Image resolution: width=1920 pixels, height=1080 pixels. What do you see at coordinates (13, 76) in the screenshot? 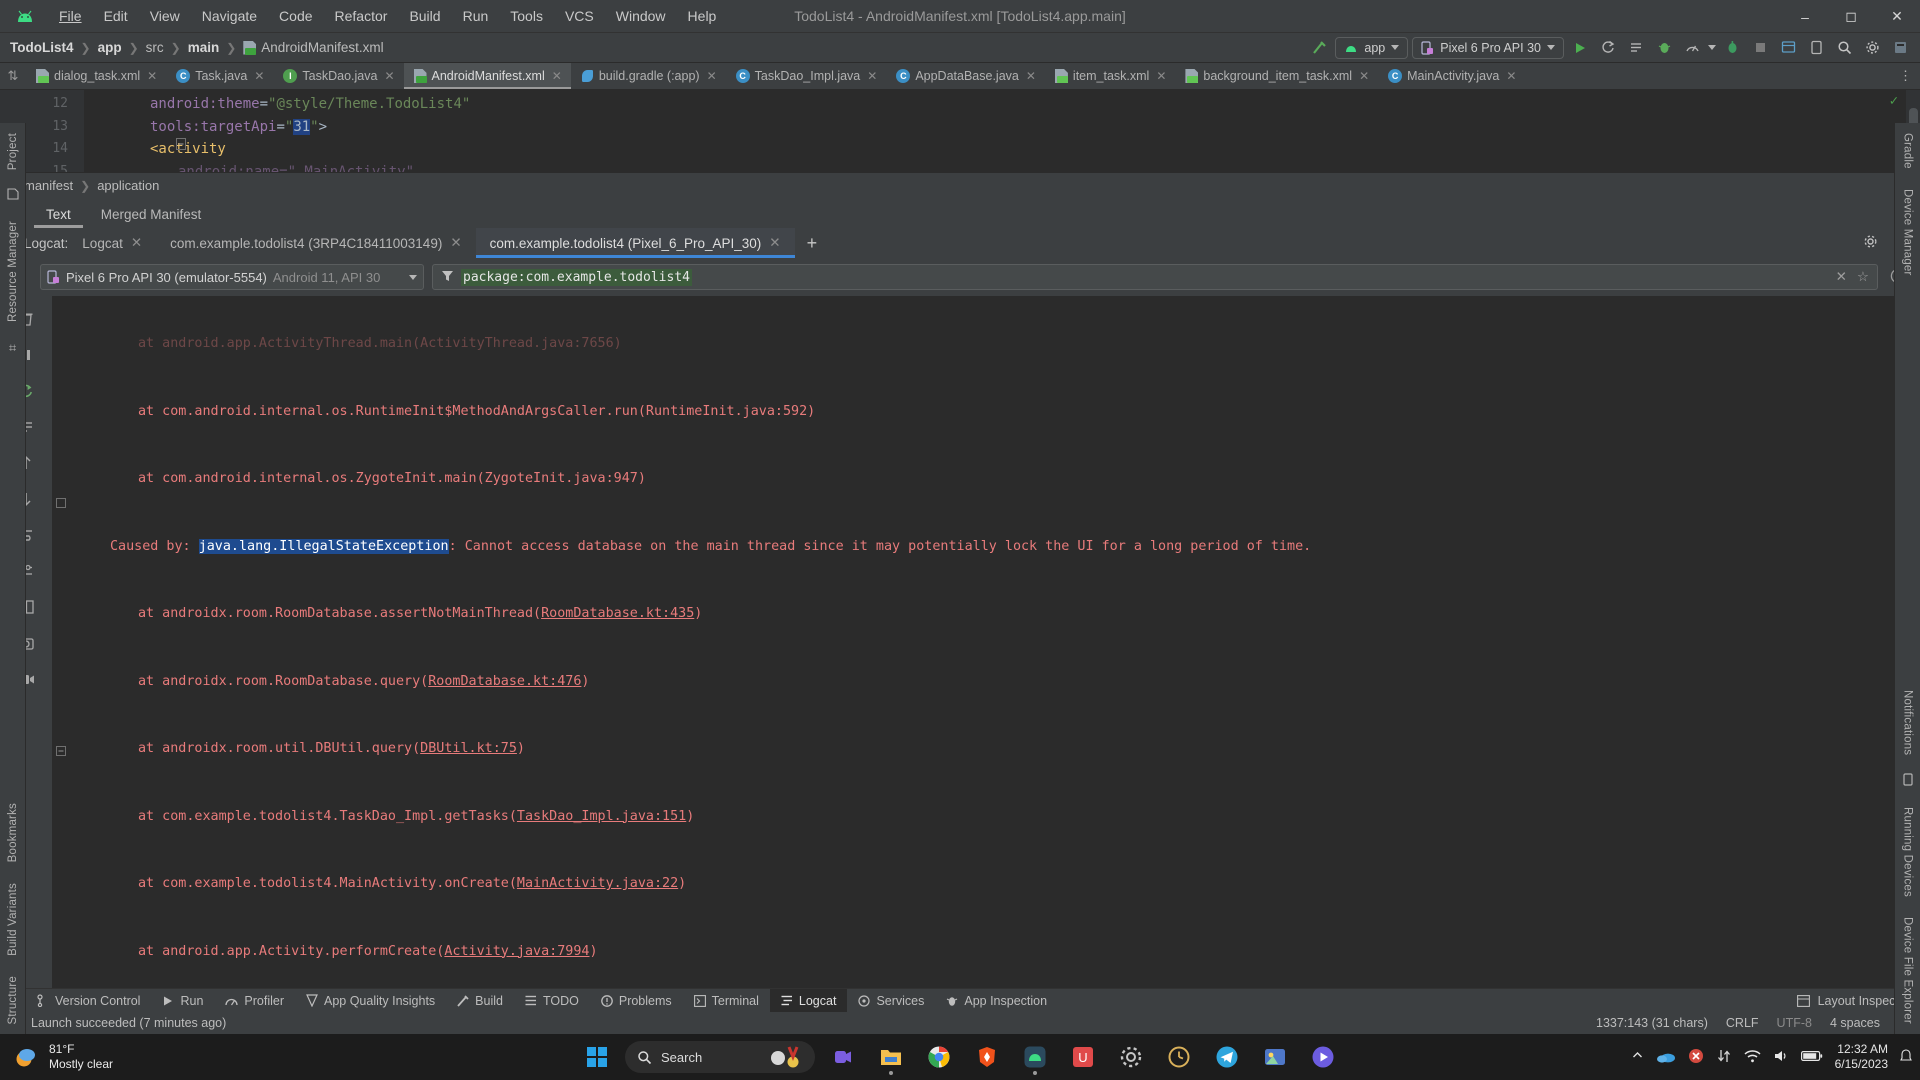
I see `tab-list-icon: ⇅` at bounding box center [13, 76].